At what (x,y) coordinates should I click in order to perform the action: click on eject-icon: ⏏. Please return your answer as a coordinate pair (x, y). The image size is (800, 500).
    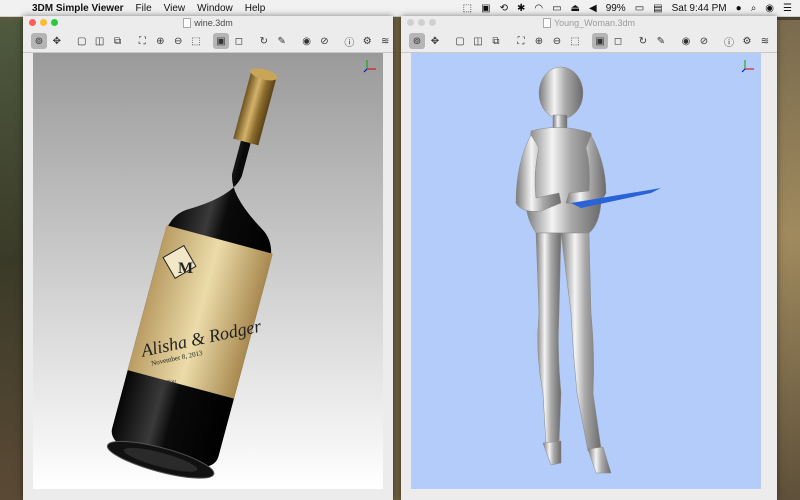
    Looking at the image, I should click on (575, 8).